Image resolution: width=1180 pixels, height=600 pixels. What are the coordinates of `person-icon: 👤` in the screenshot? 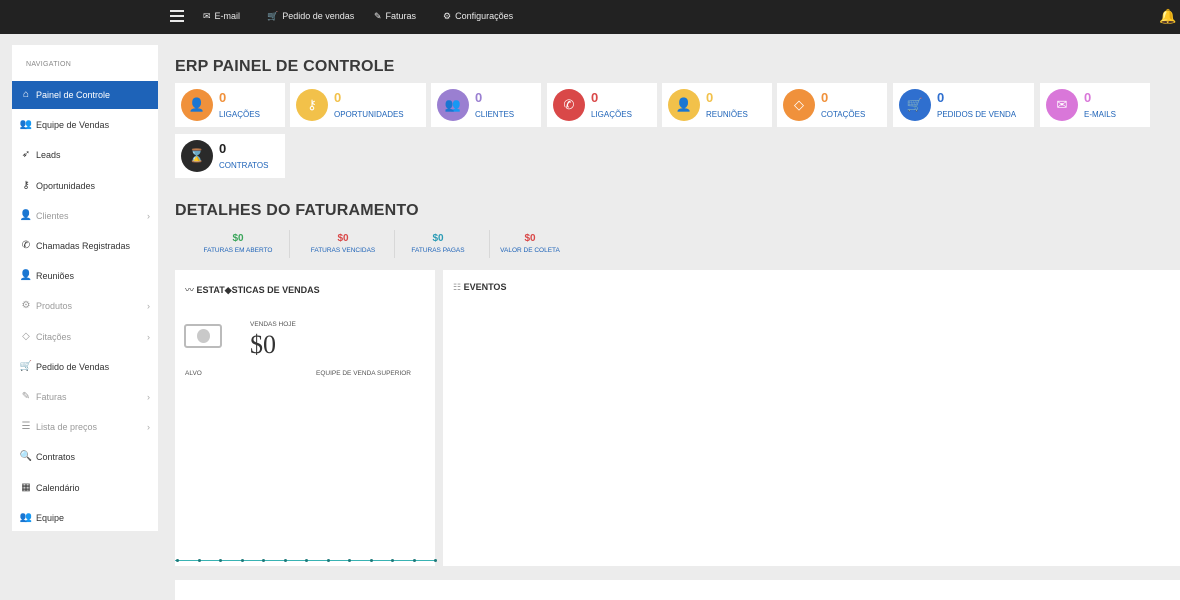 It's located at (684, 105).